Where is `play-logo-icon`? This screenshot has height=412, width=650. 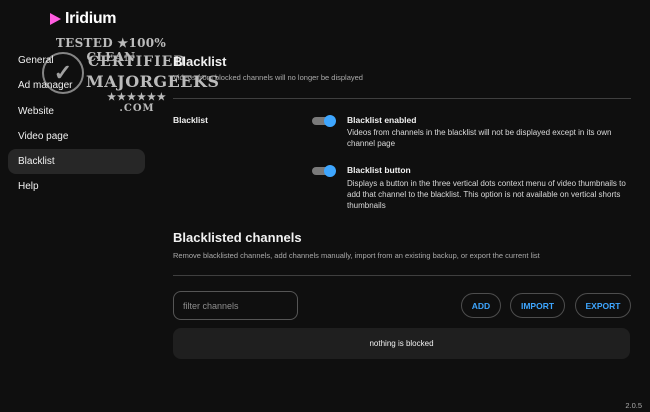 play-logo-icon is located at coordinates (55, 19).